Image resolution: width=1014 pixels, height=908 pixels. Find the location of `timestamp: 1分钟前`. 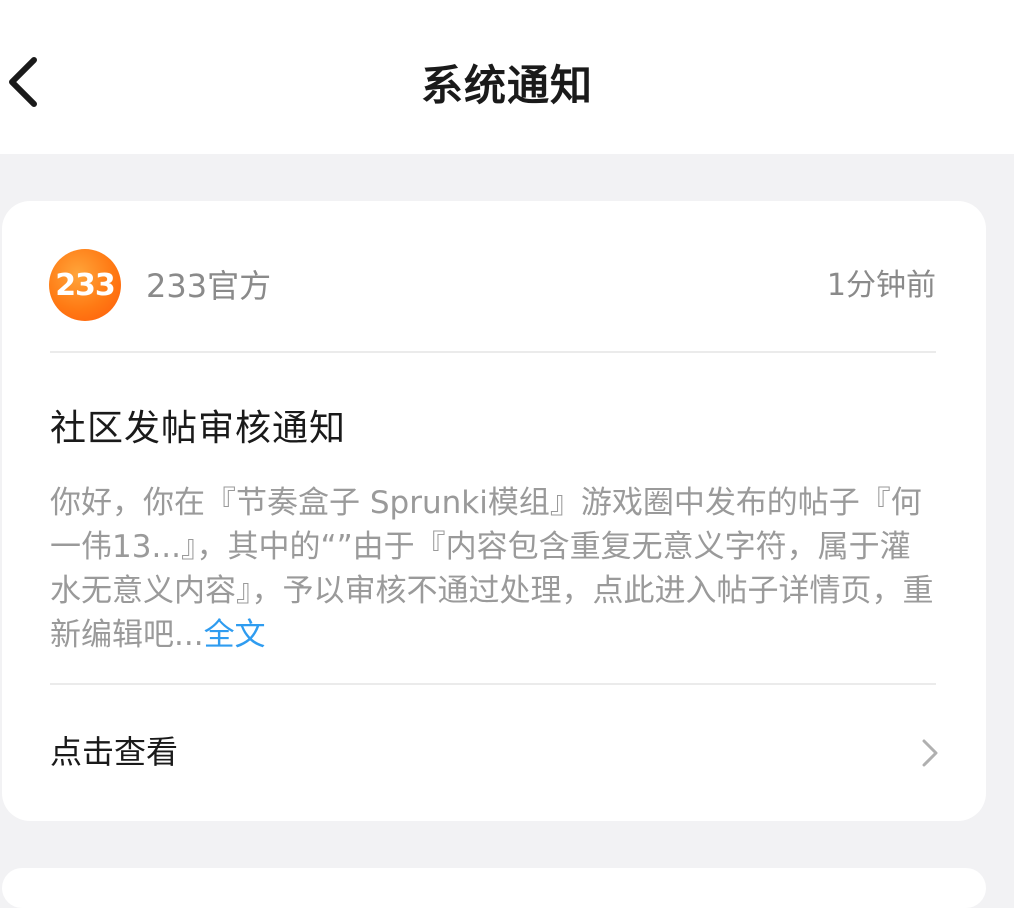

timestamp: 1分钟前 is located at coordinates (881, 285).